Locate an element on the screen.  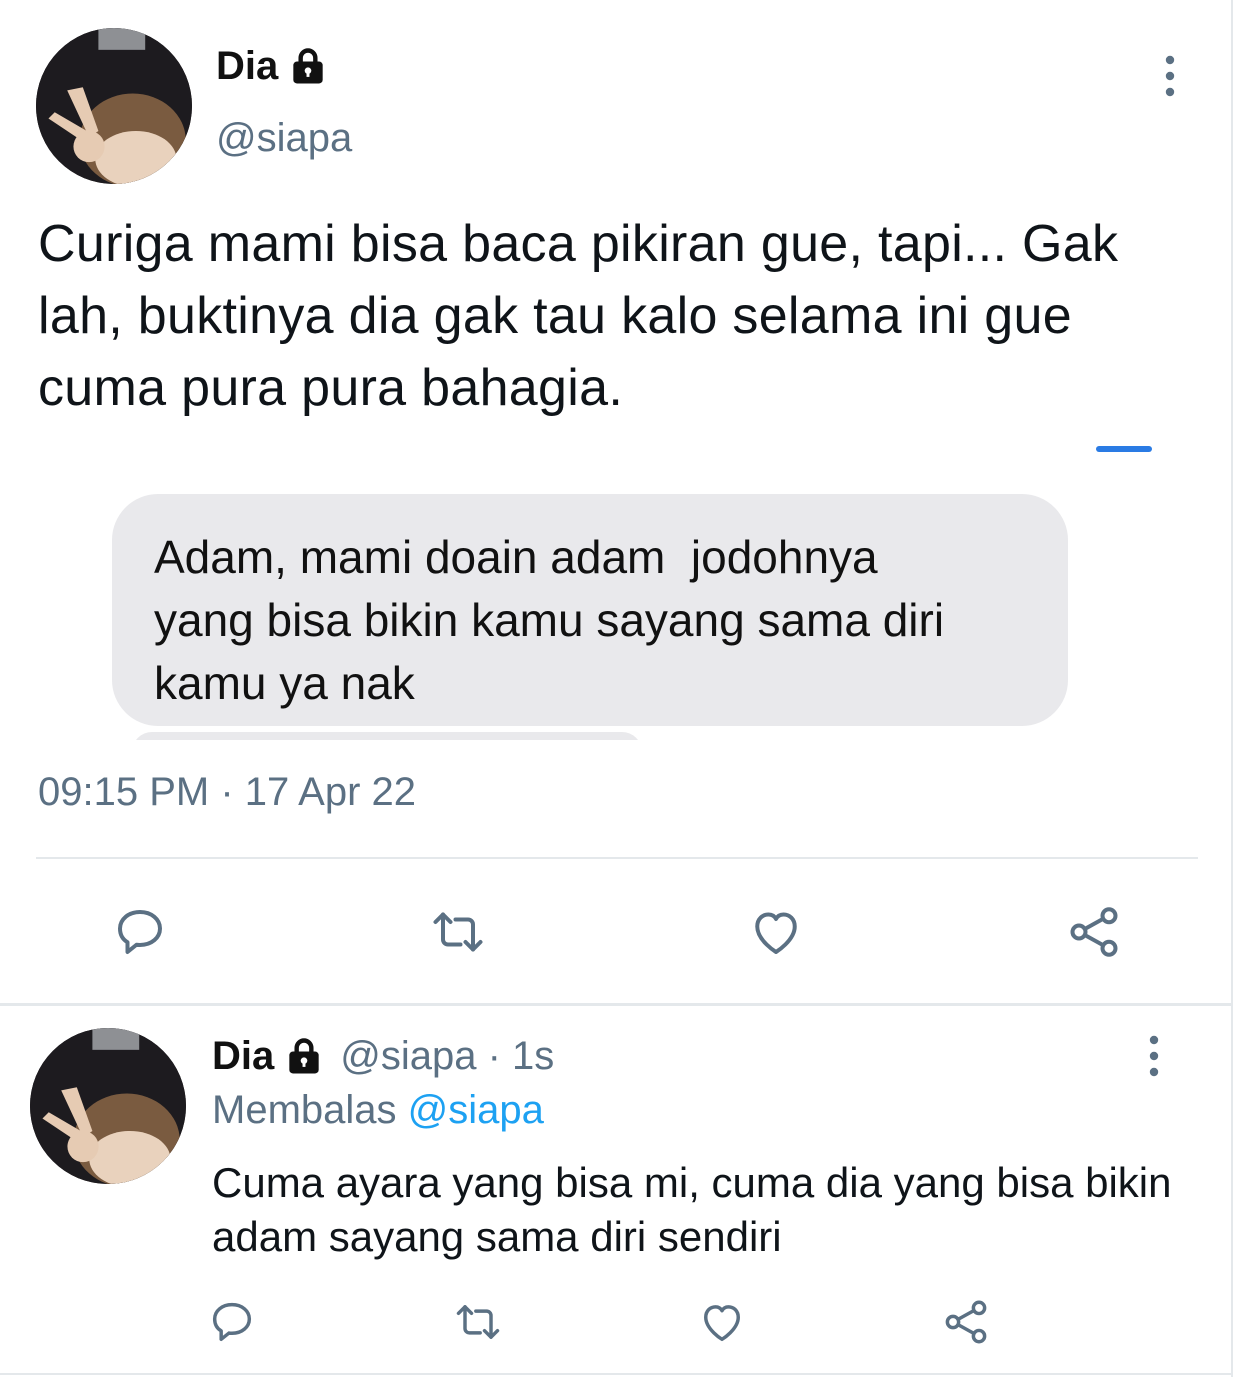
display-name: Dia is located at coordinates (273, 66).